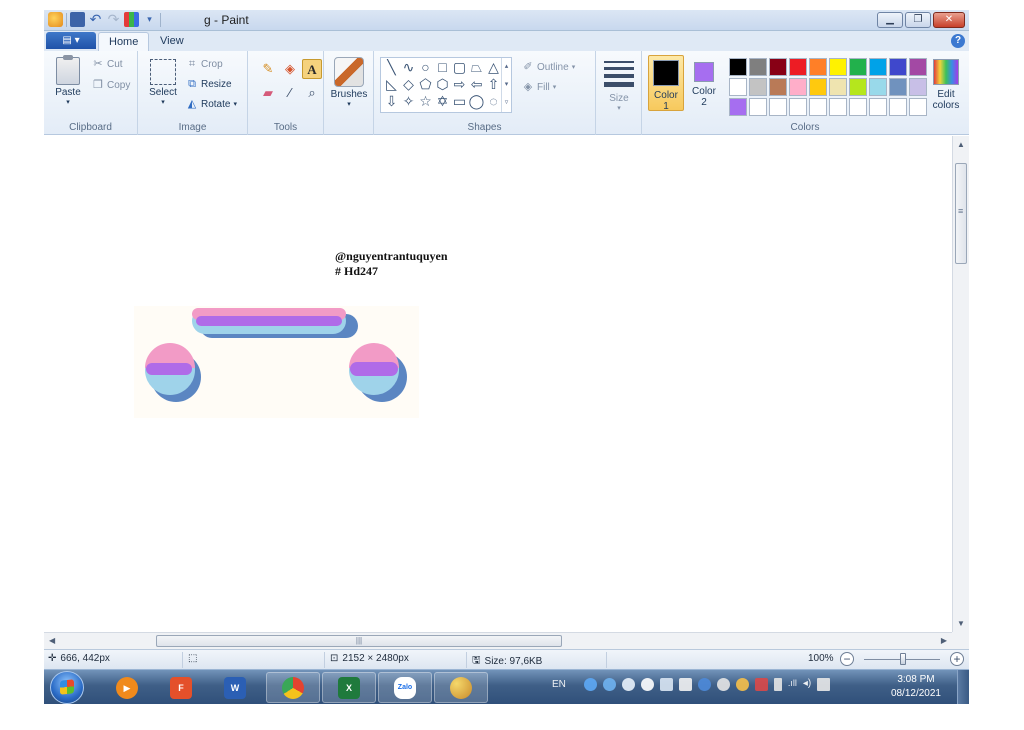  What do you see at coordinates (408, 84) in the screenshot?
I see `diamond-shape-icon: ◇` at bounding box center [408, 84].